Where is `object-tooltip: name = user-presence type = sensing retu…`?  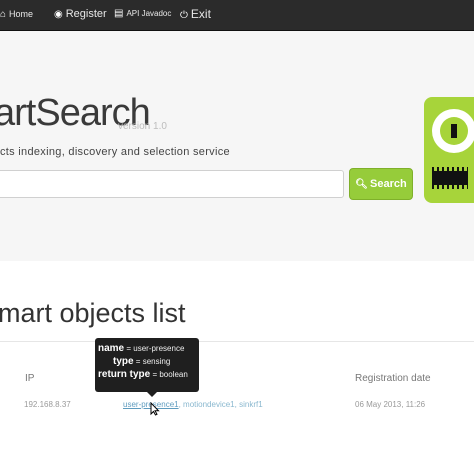
object-tooltip: name = user-presence type = sensing retu… is located at coordinates (147, 367).